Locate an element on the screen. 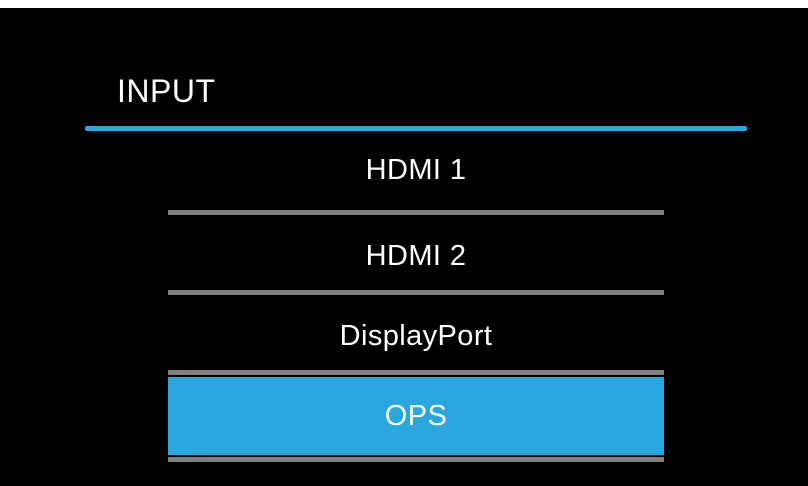 Image resolution: width=808 pixels, height=486 pixels. menu-item-hdmi1: HDMI 1 is located at coordinates (416, 170).